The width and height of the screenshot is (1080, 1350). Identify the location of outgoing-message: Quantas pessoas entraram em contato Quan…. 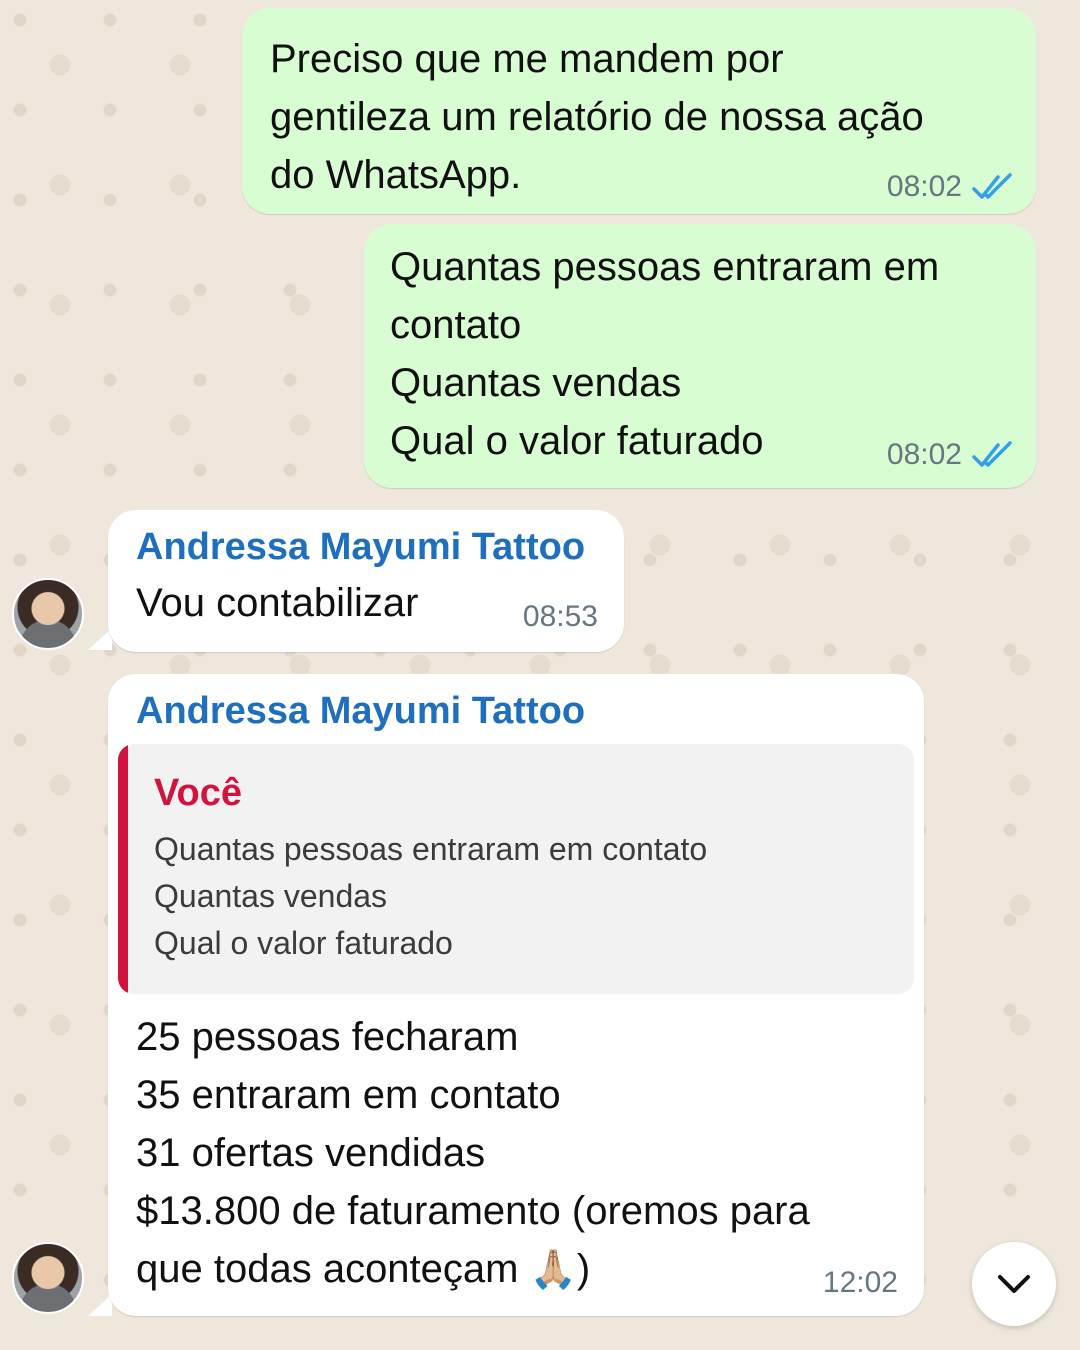
(700, 356).